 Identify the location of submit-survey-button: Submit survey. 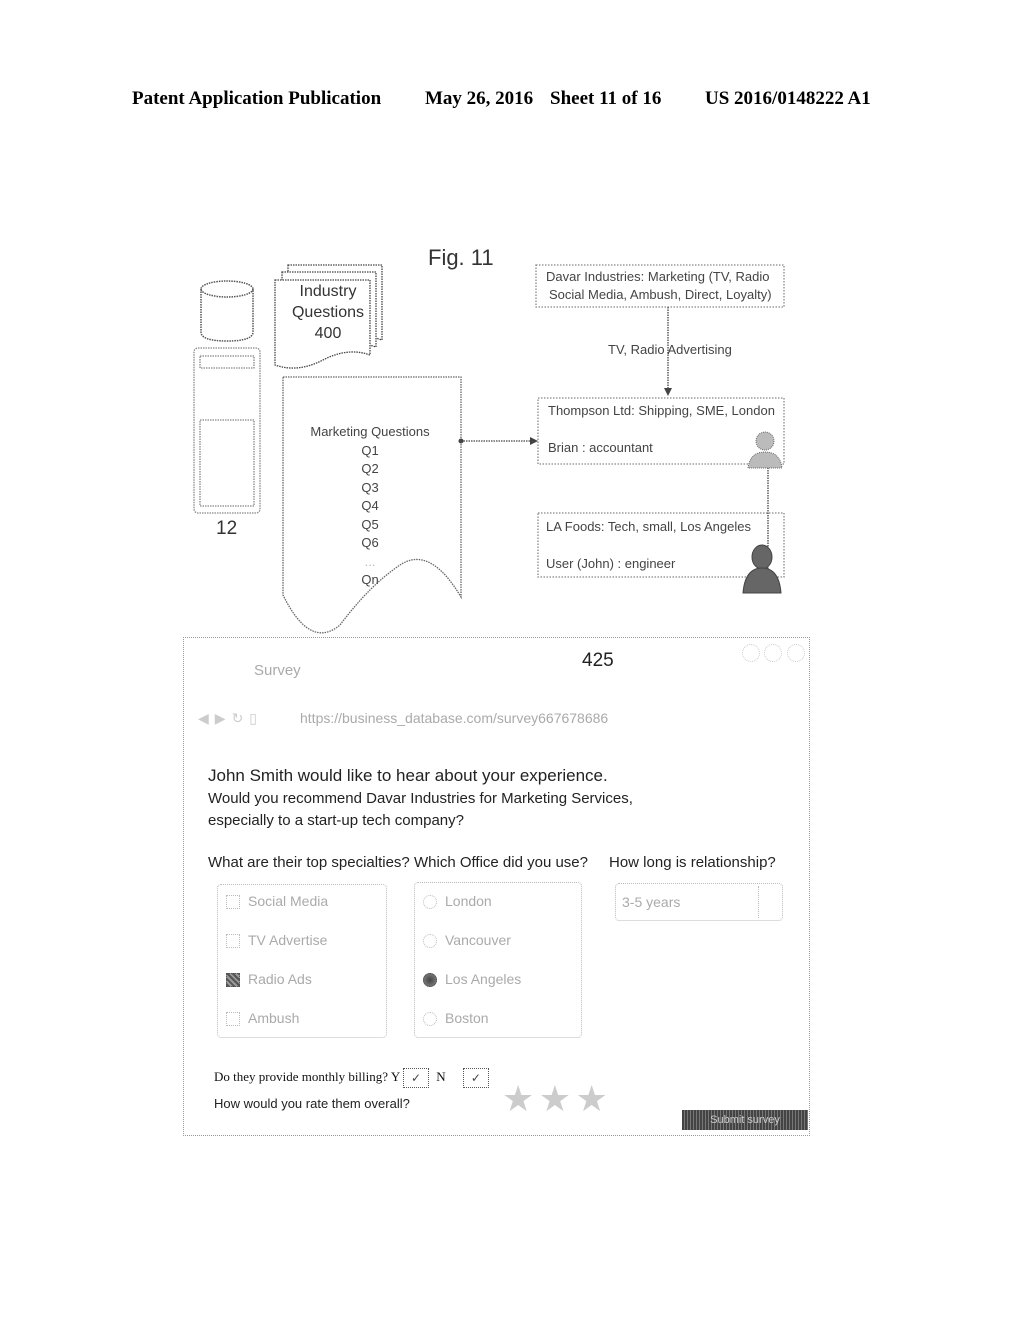
(745, 1120).